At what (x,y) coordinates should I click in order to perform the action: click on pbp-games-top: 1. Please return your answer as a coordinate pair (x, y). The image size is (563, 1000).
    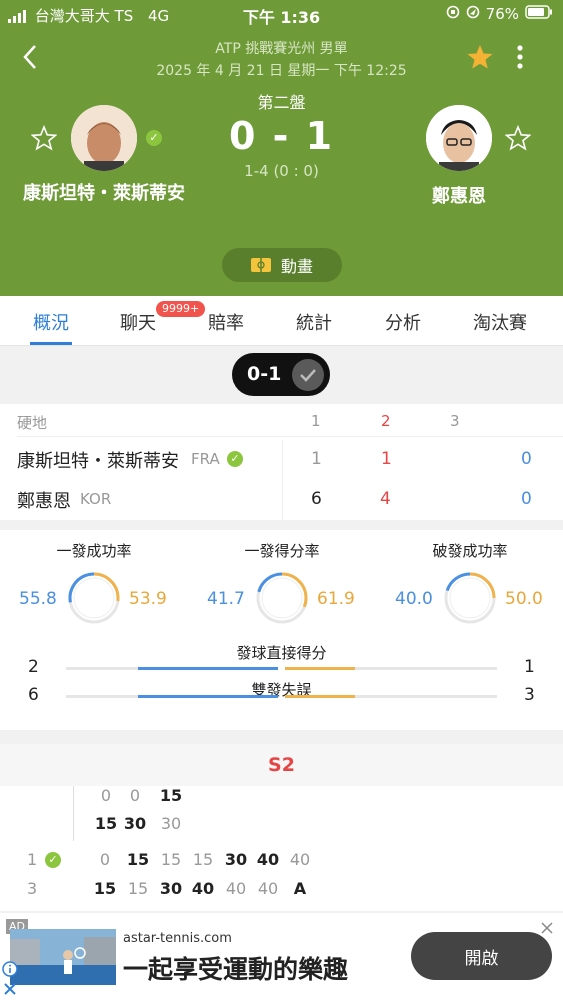
    Looking at the image, I should click on (32, 859).